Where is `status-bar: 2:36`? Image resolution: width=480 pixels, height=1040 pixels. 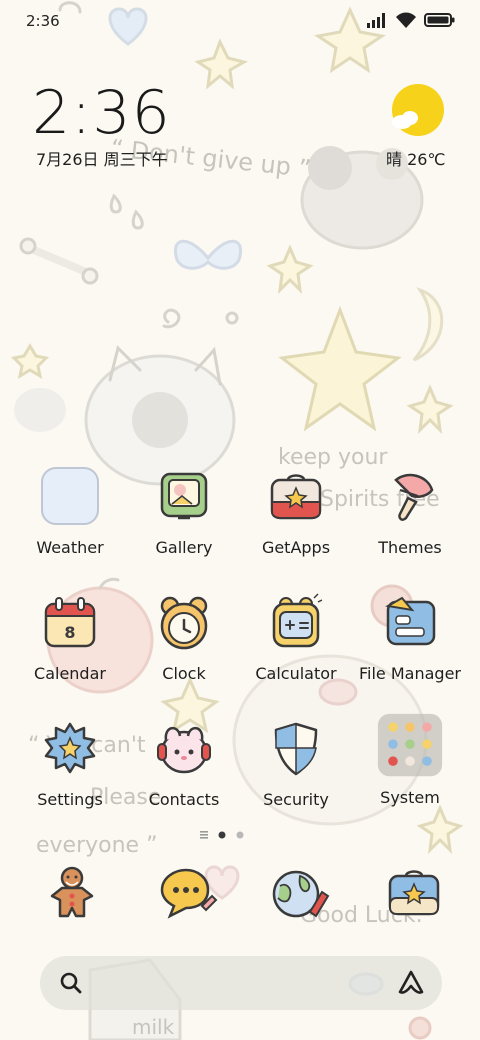
status-bar: 2:36 is located at coordinates (240, 20).